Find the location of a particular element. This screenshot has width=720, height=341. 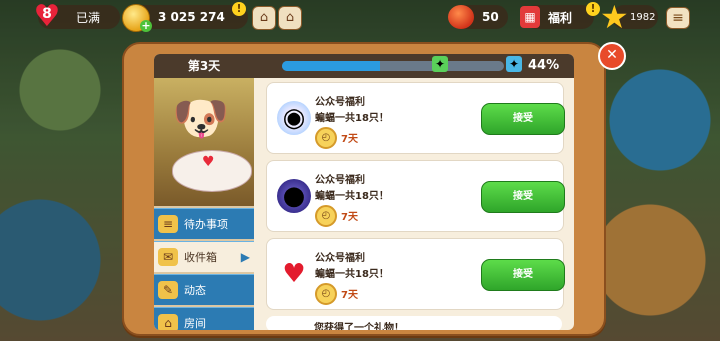

left-menu: ≡ 待办事项 ✉ 收件箱 ▶ ✎ 动态 ⌂ 房间 is located at coordinates (204, 269).